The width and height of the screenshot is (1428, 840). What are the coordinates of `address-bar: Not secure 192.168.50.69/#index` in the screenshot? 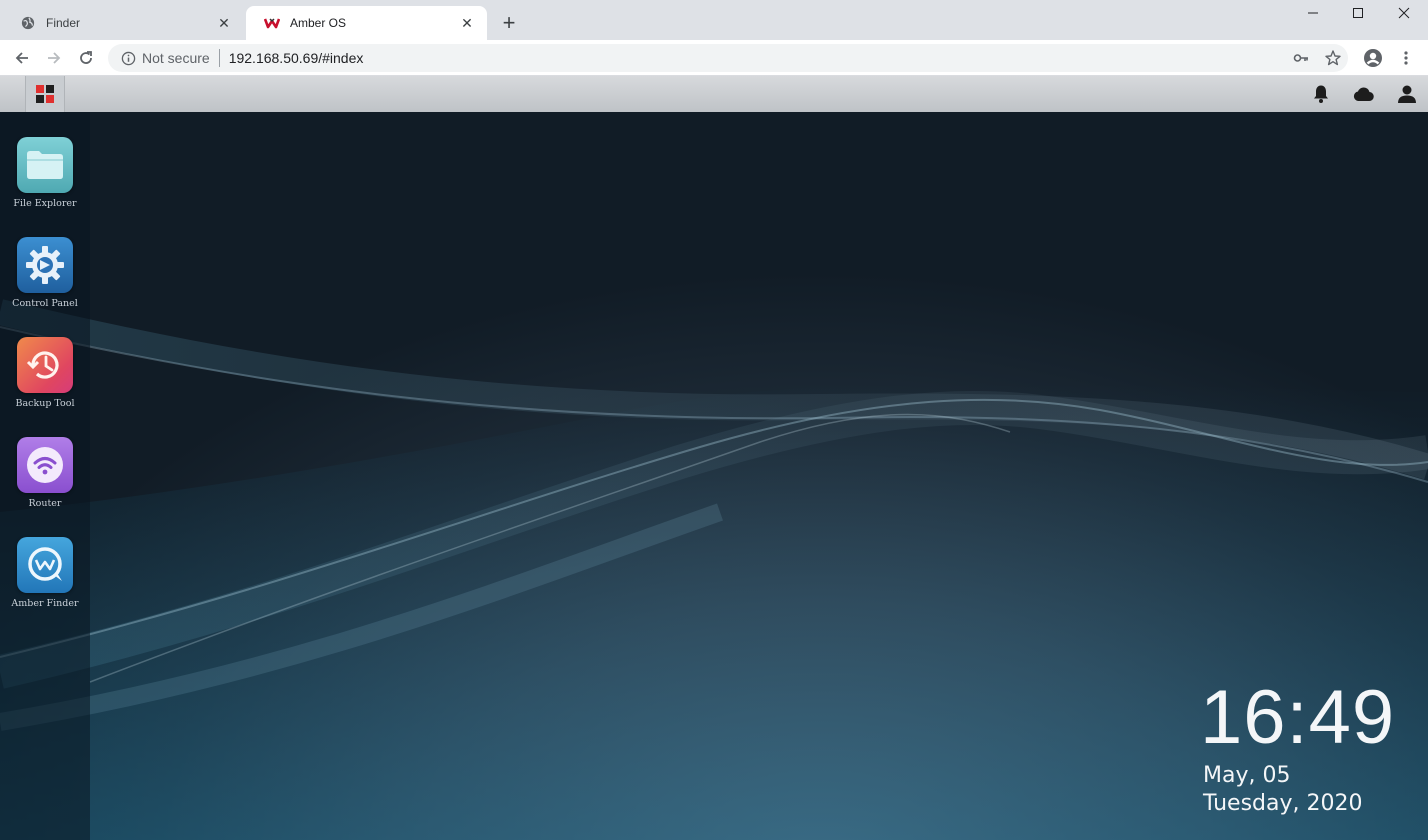 It's located at (728, 58).